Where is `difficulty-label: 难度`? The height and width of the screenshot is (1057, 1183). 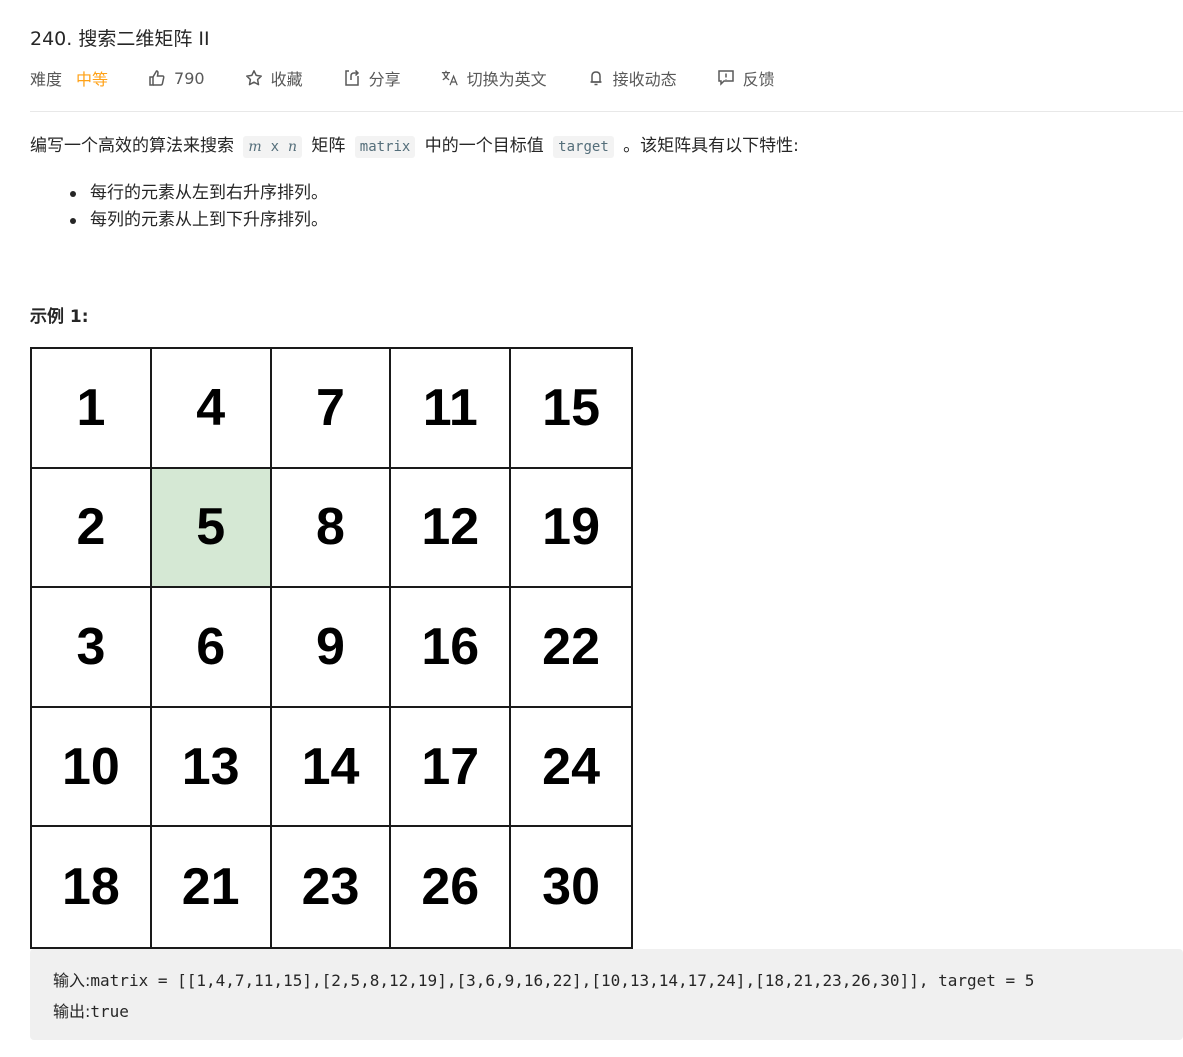 difficulty-label: 难度 is located at coordinates (46, 79).